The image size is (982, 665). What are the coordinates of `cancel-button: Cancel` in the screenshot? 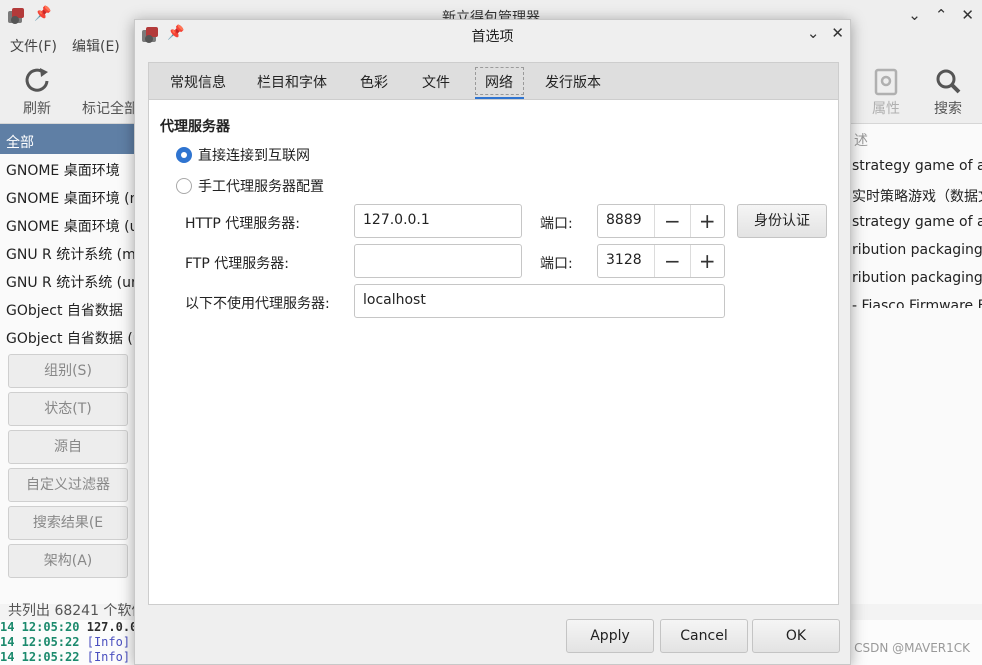 It's located at (704, 636).